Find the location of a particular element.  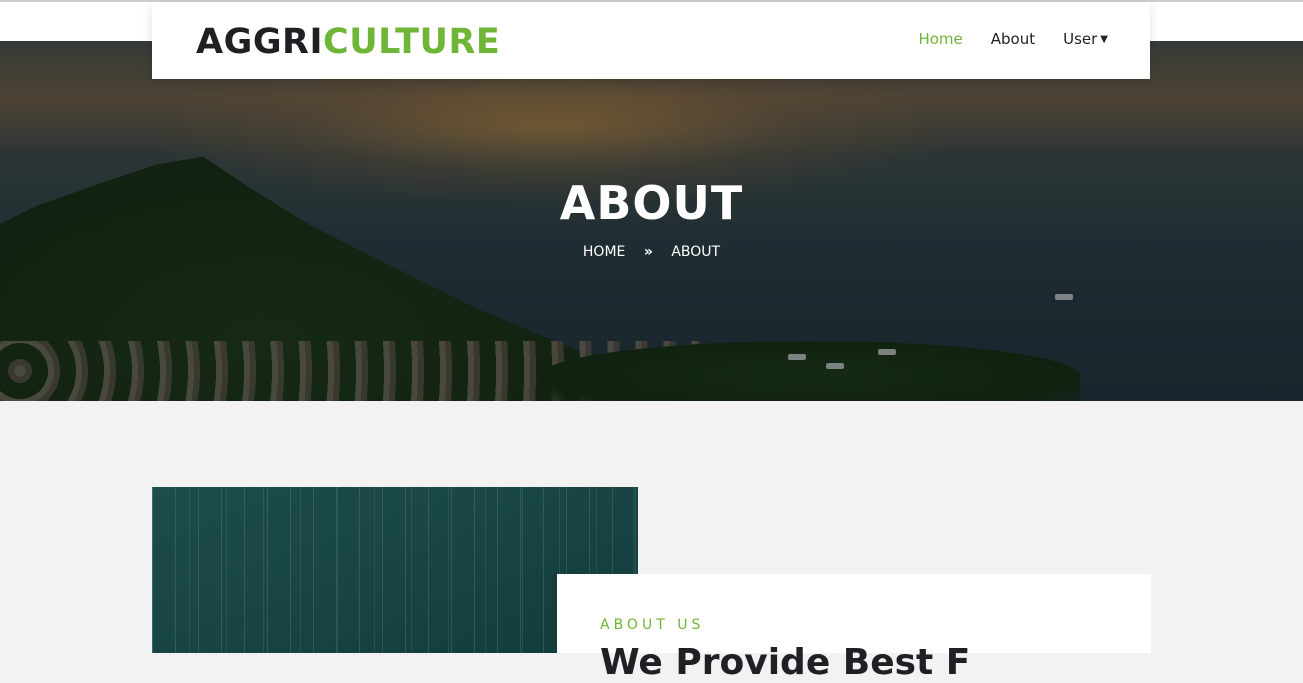

about-heading: We Provide Best F is located at coordinates (785, 662).